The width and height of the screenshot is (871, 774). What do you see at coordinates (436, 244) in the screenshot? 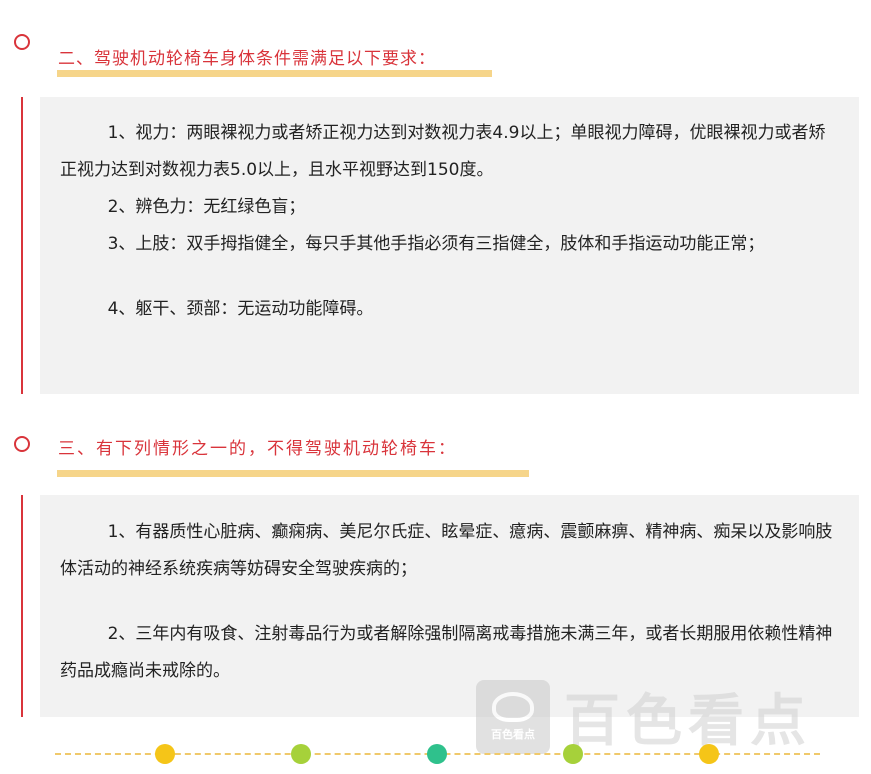
I see `section2-paragraph-3: 3、上肢：双手拇指健全，每只手其他手指必须有三指健全，肢体和手指运动功能正常；` at bounding box center [436, 244].